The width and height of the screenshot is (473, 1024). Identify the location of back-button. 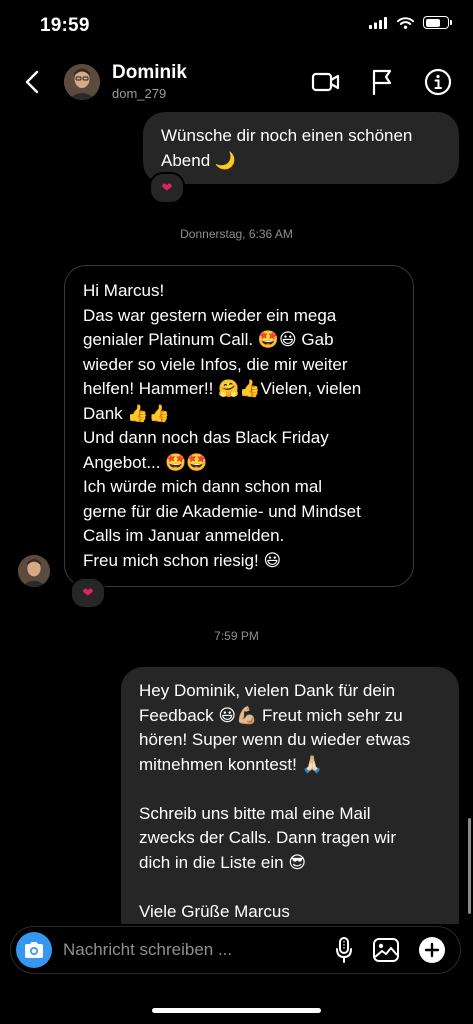
(32, 82).